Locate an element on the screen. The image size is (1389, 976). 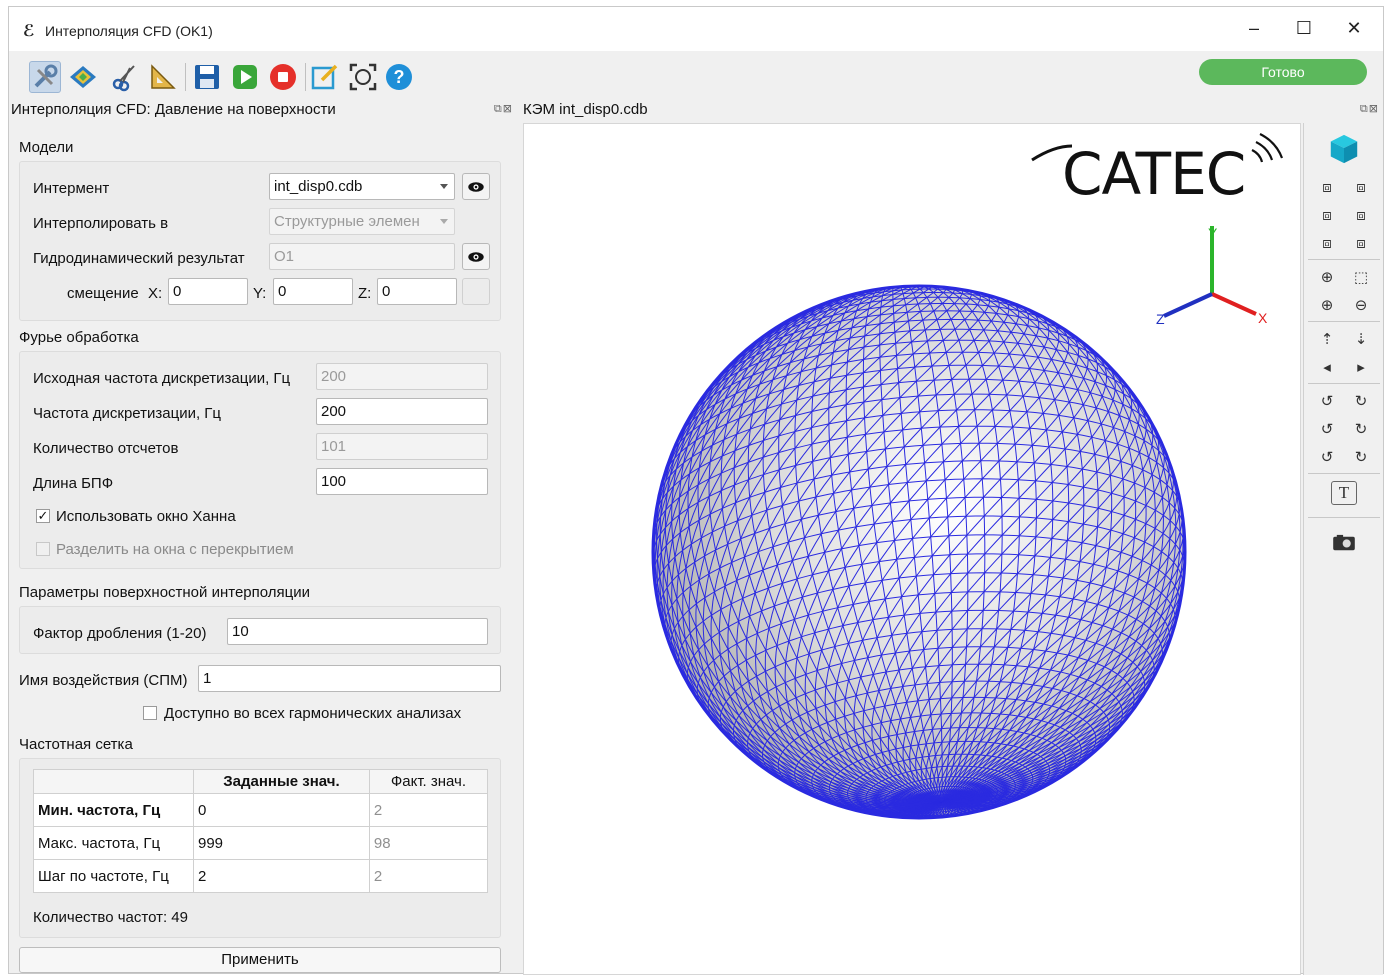
toolbar-divider is located at coordinates (305, 77).